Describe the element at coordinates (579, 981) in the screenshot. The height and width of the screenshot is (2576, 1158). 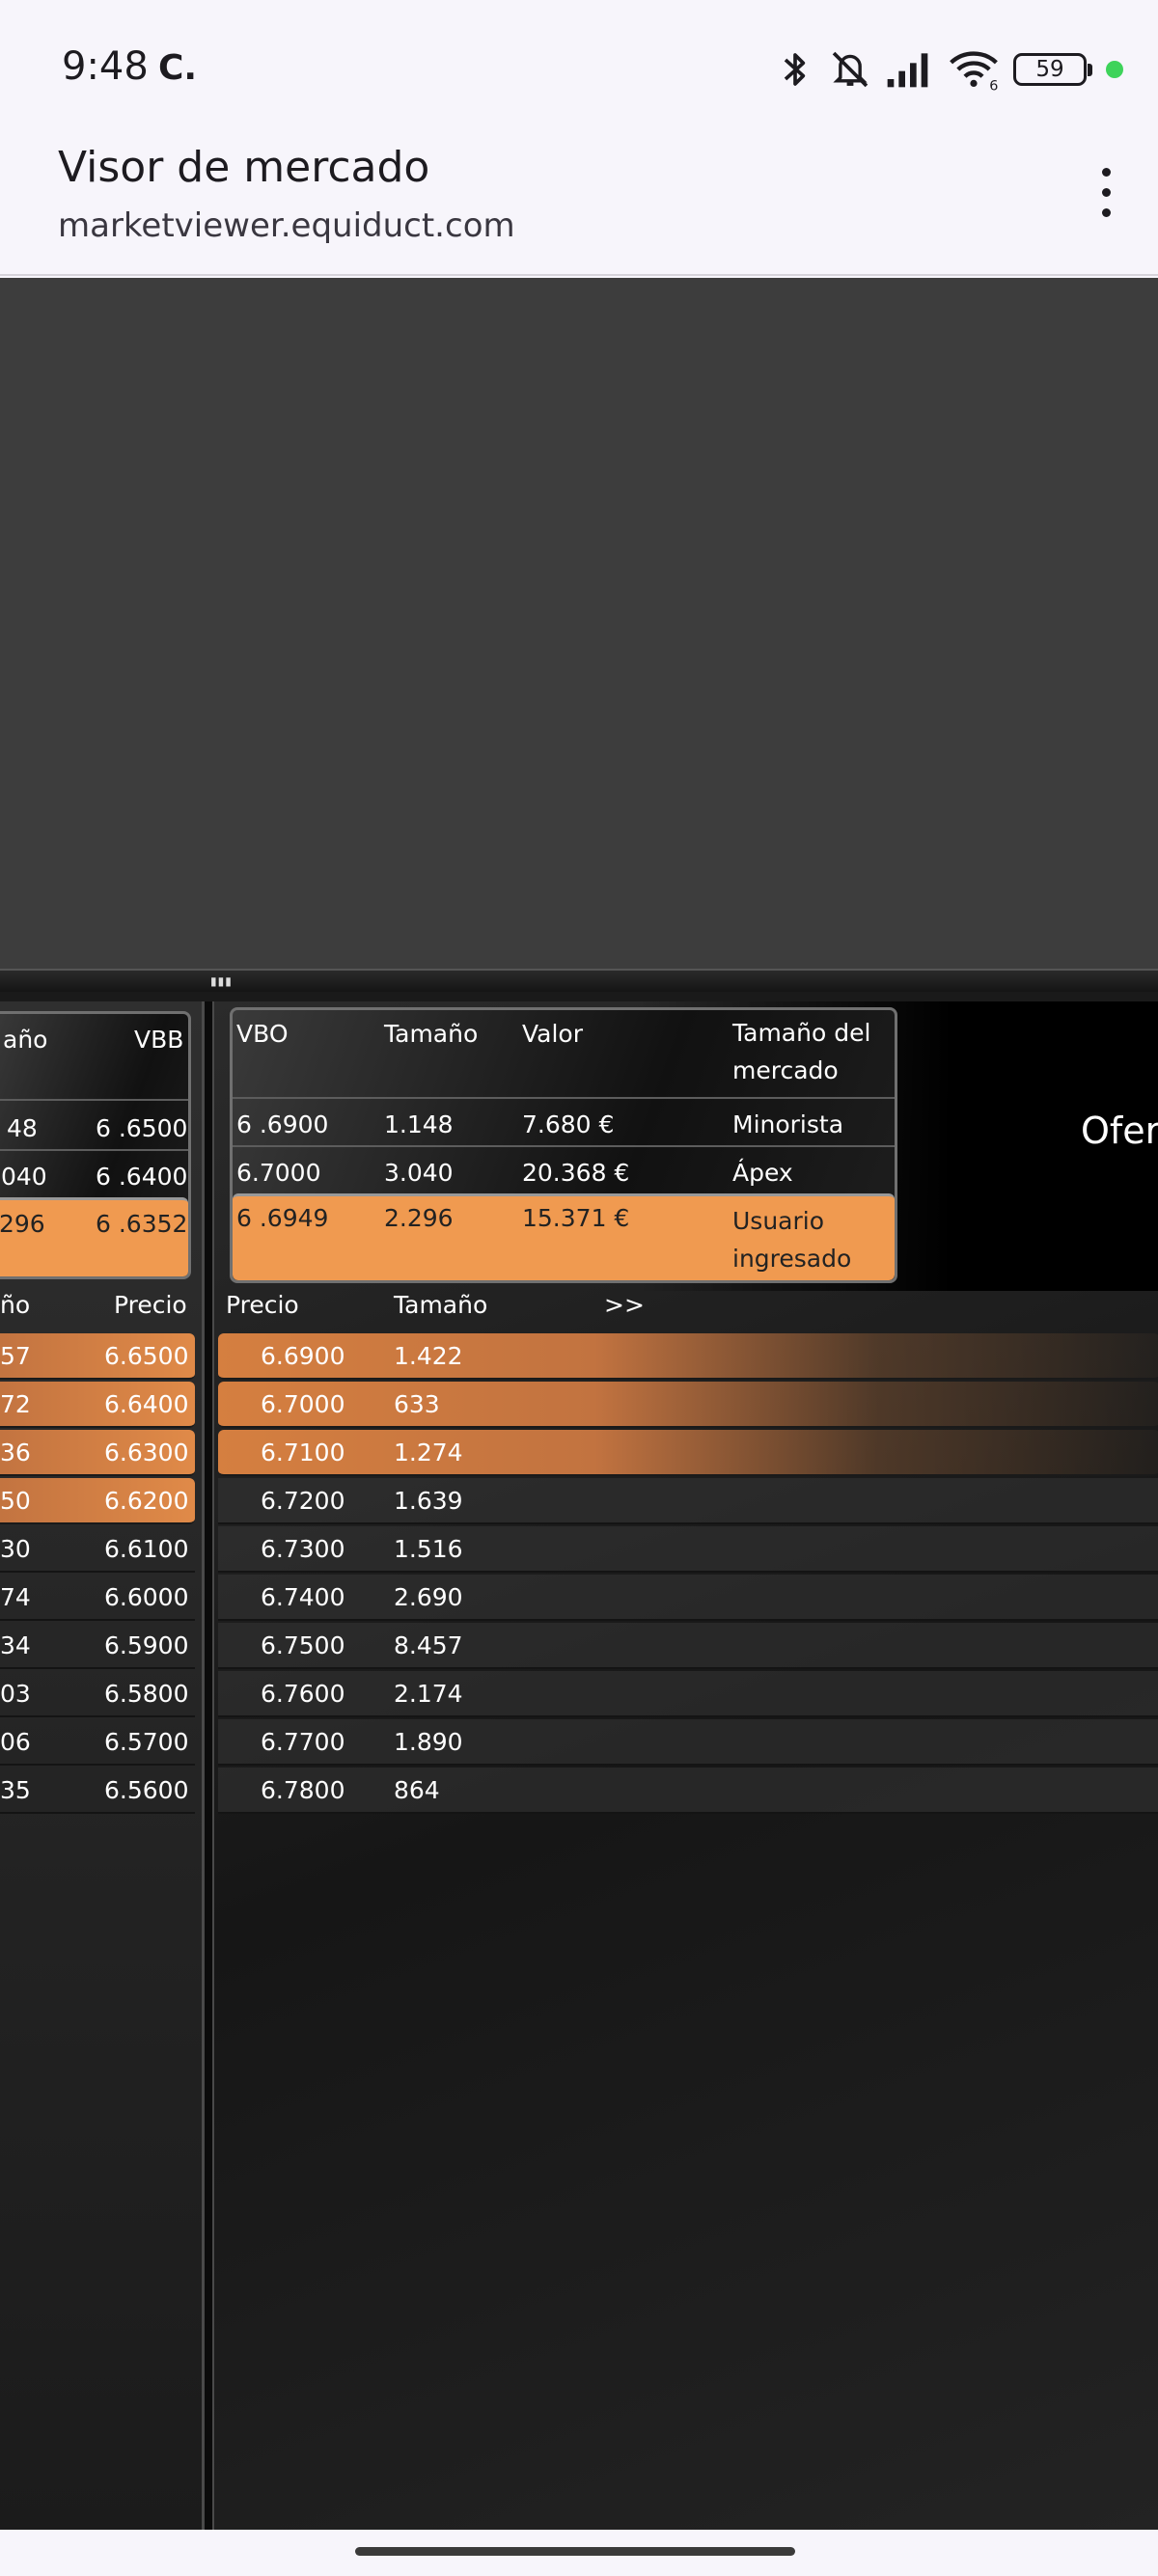
I see `panel-splitter: ▮▮▮` at that location.